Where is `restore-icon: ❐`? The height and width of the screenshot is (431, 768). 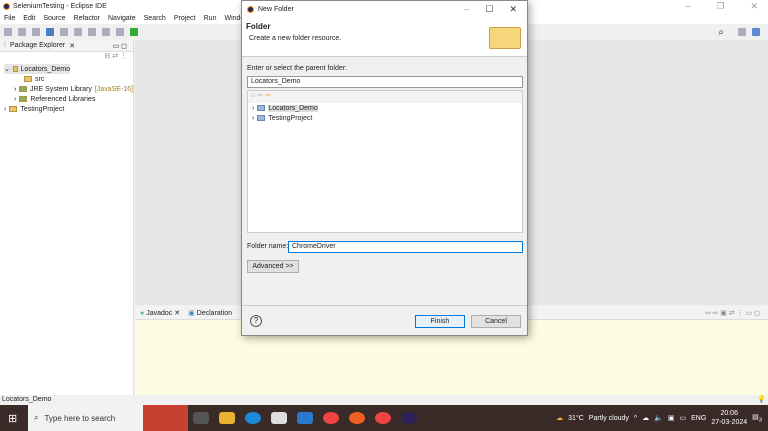 restore-icon: ❐ is located at coordinates (720, 6).